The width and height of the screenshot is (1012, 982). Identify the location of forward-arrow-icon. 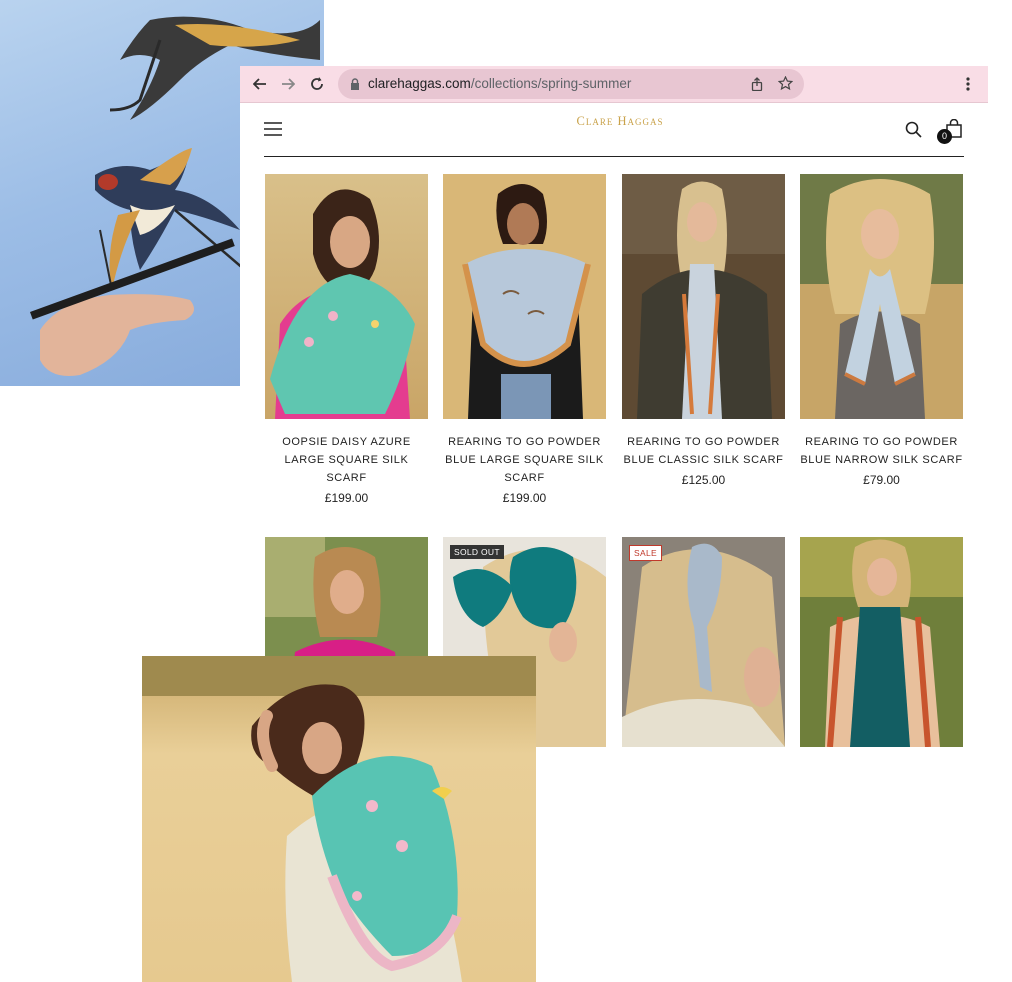
(288, 84).